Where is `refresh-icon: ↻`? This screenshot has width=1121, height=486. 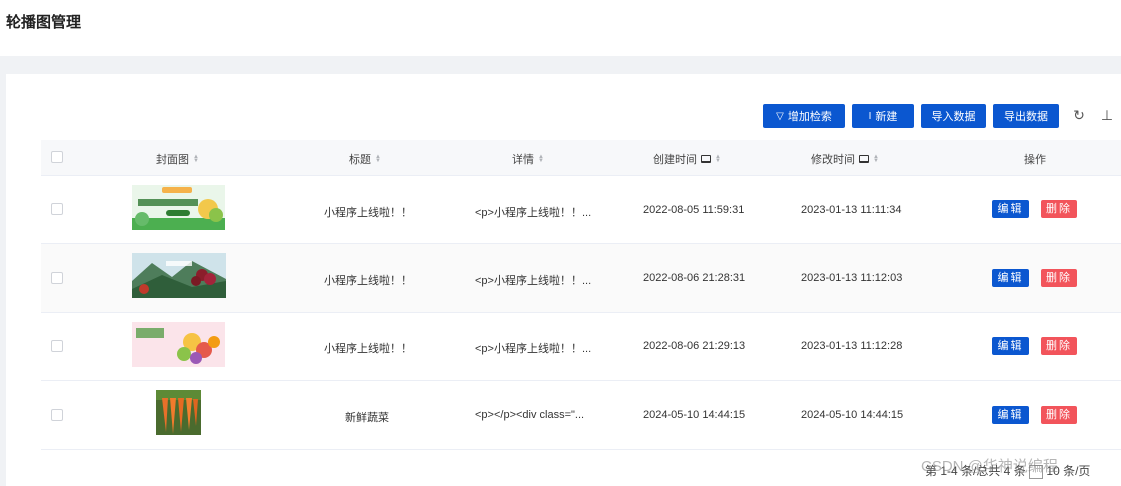 refresh-icon: ↻ is located at coordinates (1079, 115).